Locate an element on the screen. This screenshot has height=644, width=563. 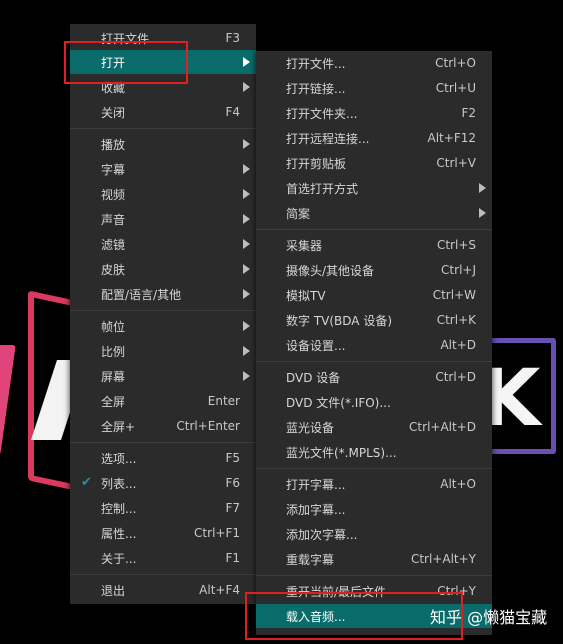
submenu-item-digital-tv: 数字 TV(BDA 设备) Ctrl+K is located at coordinates (374, 320).